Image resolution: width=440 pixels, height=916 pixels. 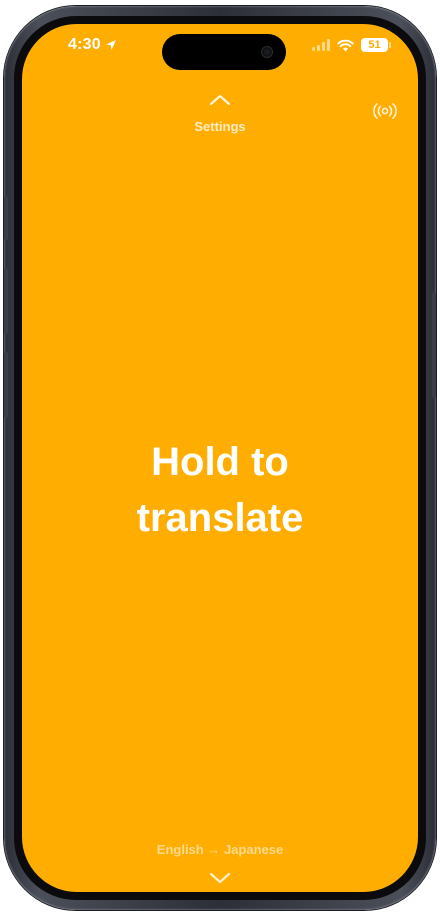 What do you see at coordinates (345, 45) in the screenshot?
I see `wifi-icon` at bounding box center [345, 45].